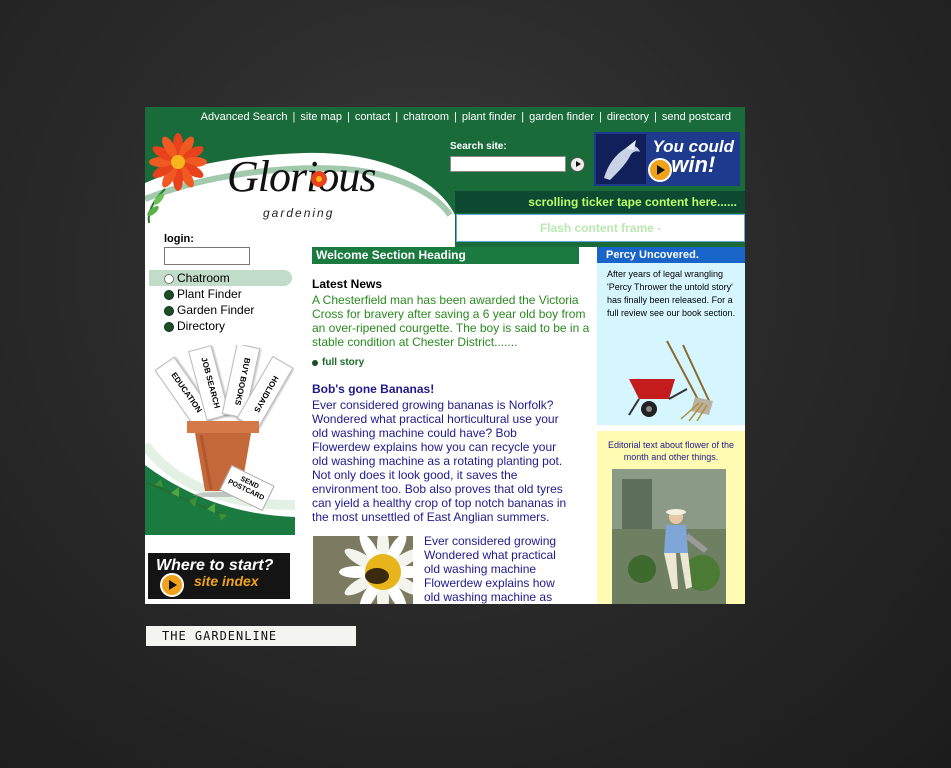 This screenshot has width=951, height=768. I want to click on latest-news-heading: Latest News, so click(347, 284).